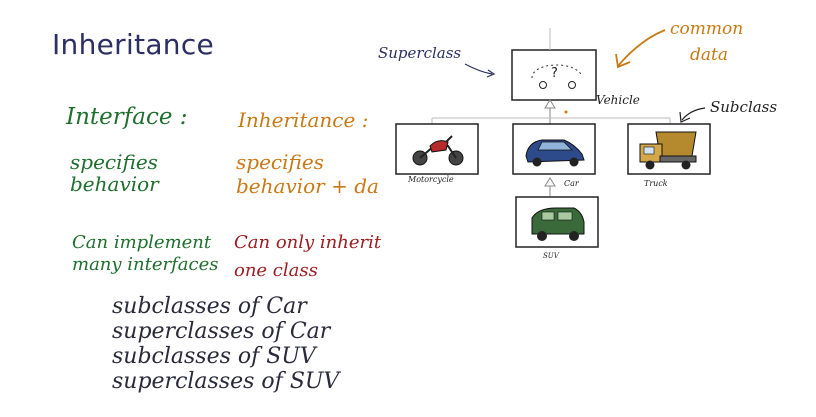 The height and width of the screenshot is (417, 816). I want to click on interface-can-line2: many interfaces, so click(145, 264).